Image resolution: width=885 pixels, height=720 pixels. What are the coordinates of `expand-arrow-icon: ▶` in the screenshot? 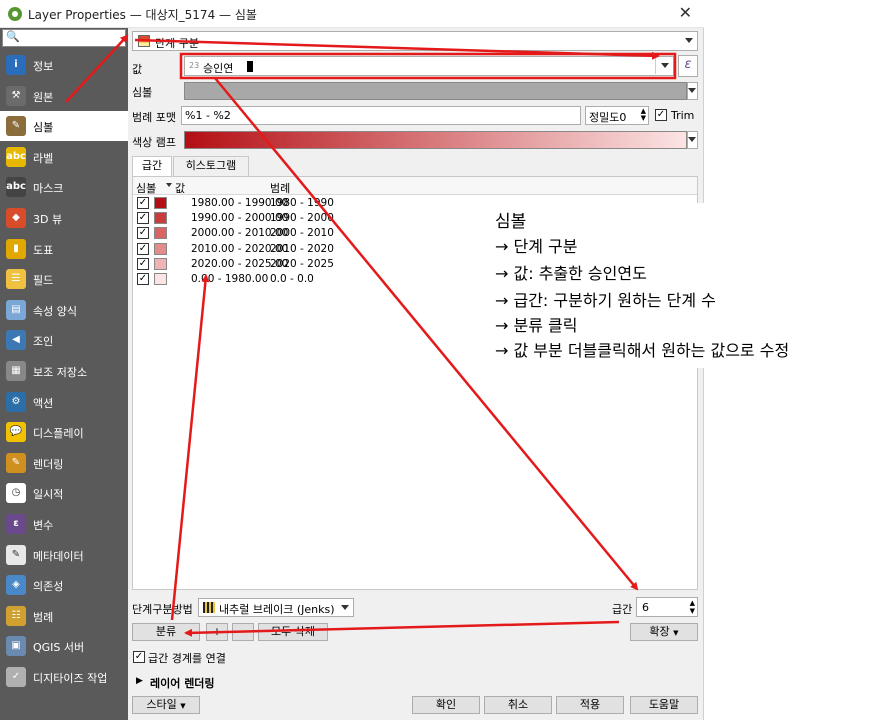 It's located at (139, 681).